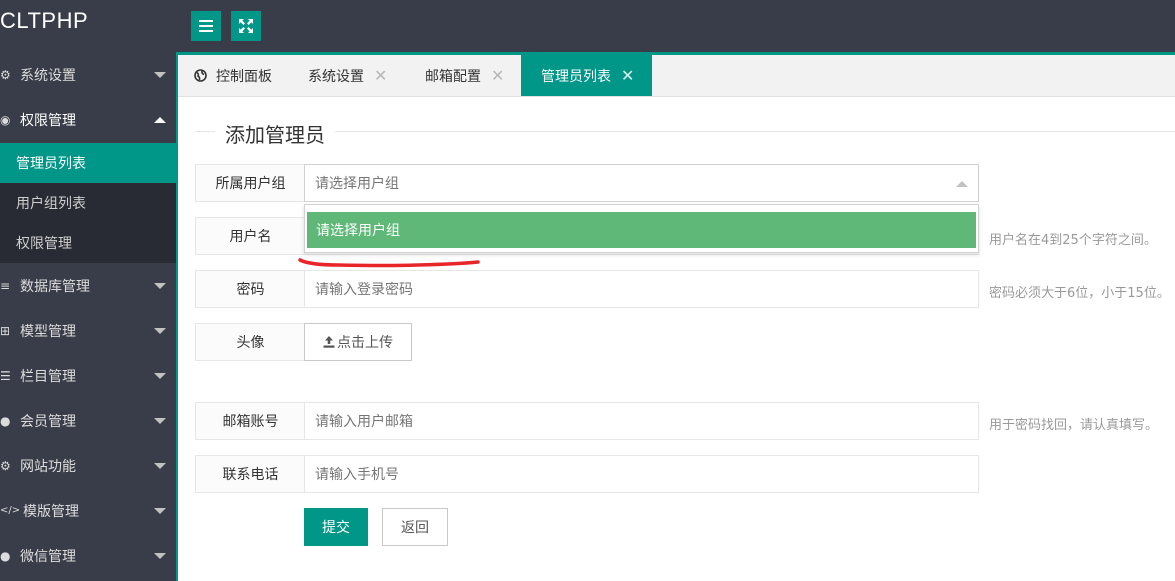  I want to click on tab-dashboard: 控制面板, so click(233, 75).